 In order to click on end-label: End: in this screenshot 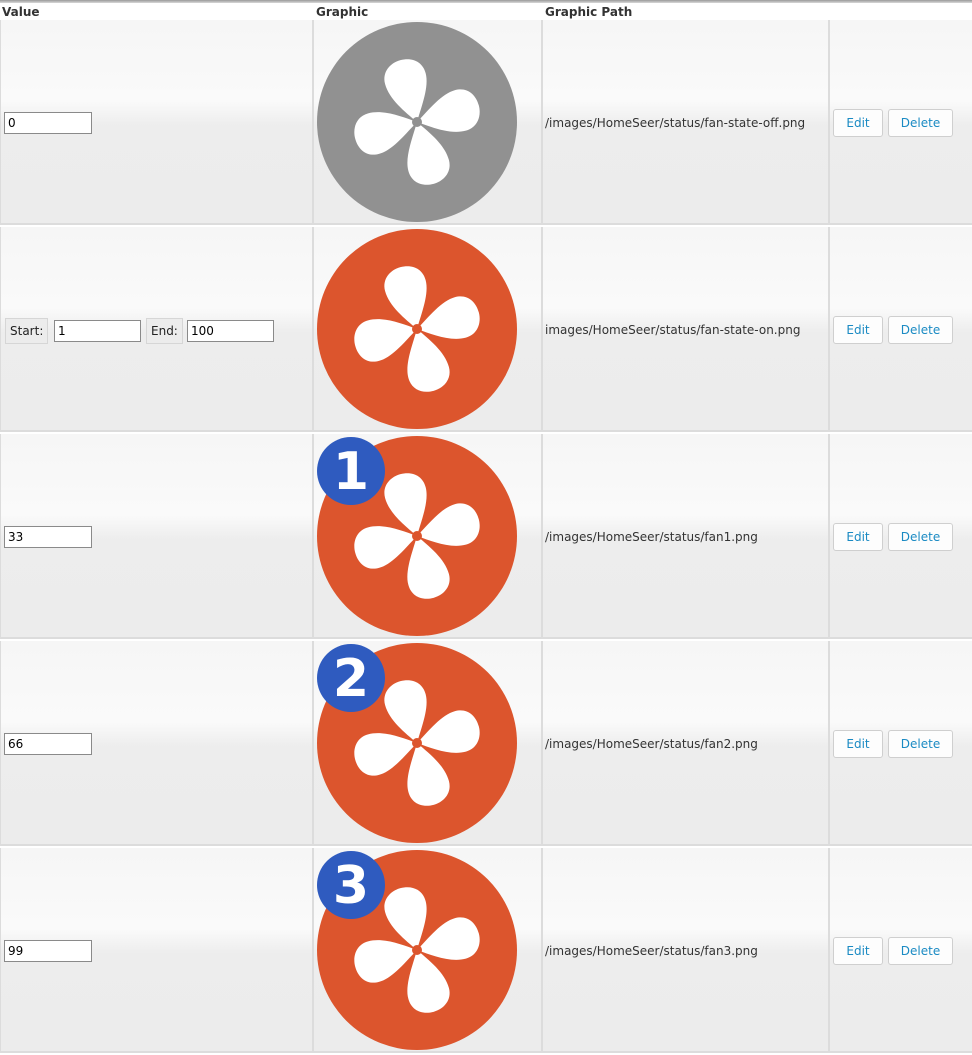, I will do `click(164, 331)`.